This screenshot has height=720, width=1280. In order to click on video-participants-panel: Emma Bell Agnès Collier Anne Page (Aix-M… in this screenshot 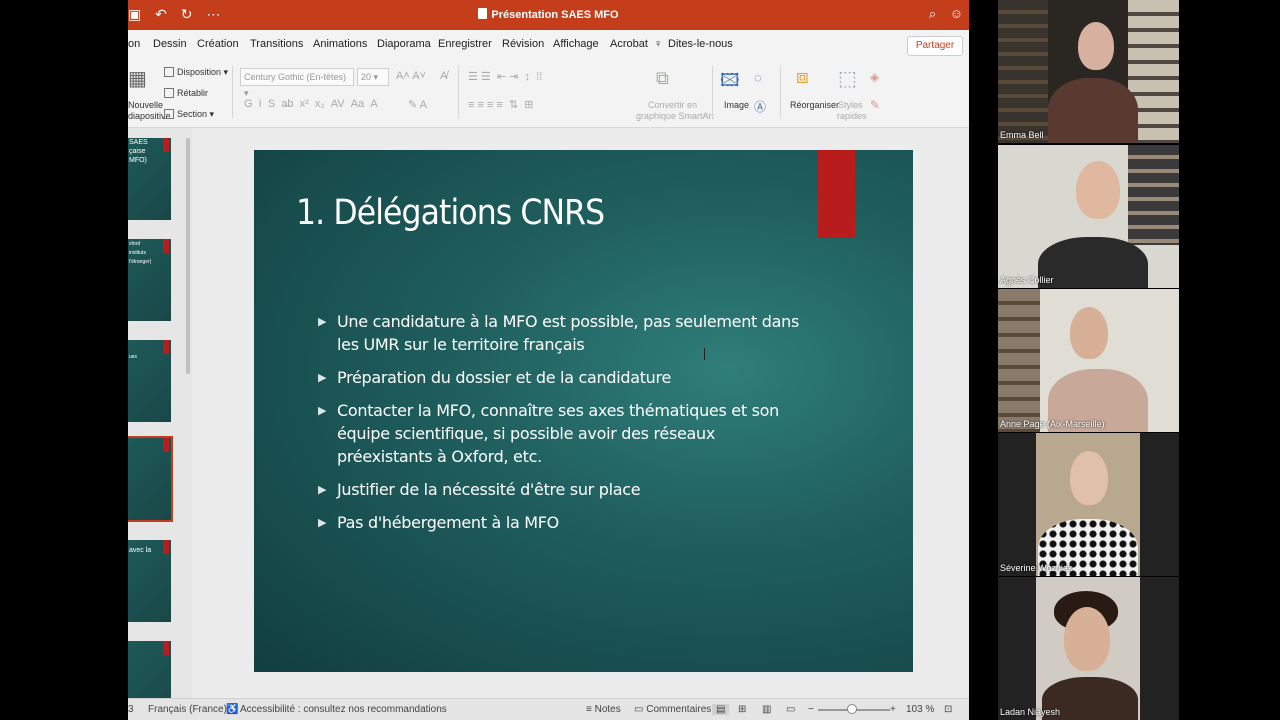, I will do `click(1088, 360)`.